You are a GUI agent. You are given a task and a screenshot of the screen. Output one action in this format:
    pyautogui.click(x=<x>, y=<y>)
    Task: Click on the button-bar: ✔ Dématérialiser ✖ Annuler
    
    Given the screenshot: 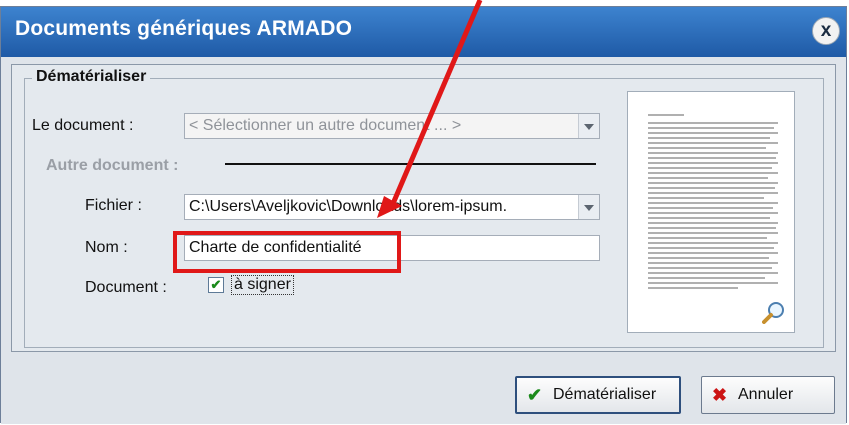 What is the action you would take?
    pyautogui.click(x=423, y=393)
    